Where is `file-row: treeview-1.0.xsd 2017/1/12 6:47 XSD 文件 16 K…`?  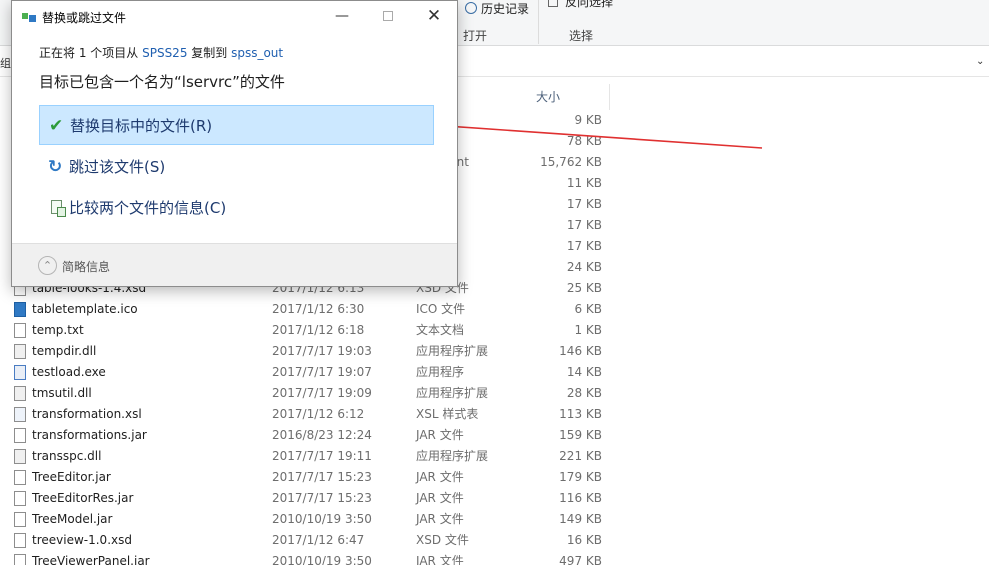 file-row: treeview-1.0.xsd 2017/1/12 6:47 XSD 文件 16 K… is located at coordinates (494, 540).